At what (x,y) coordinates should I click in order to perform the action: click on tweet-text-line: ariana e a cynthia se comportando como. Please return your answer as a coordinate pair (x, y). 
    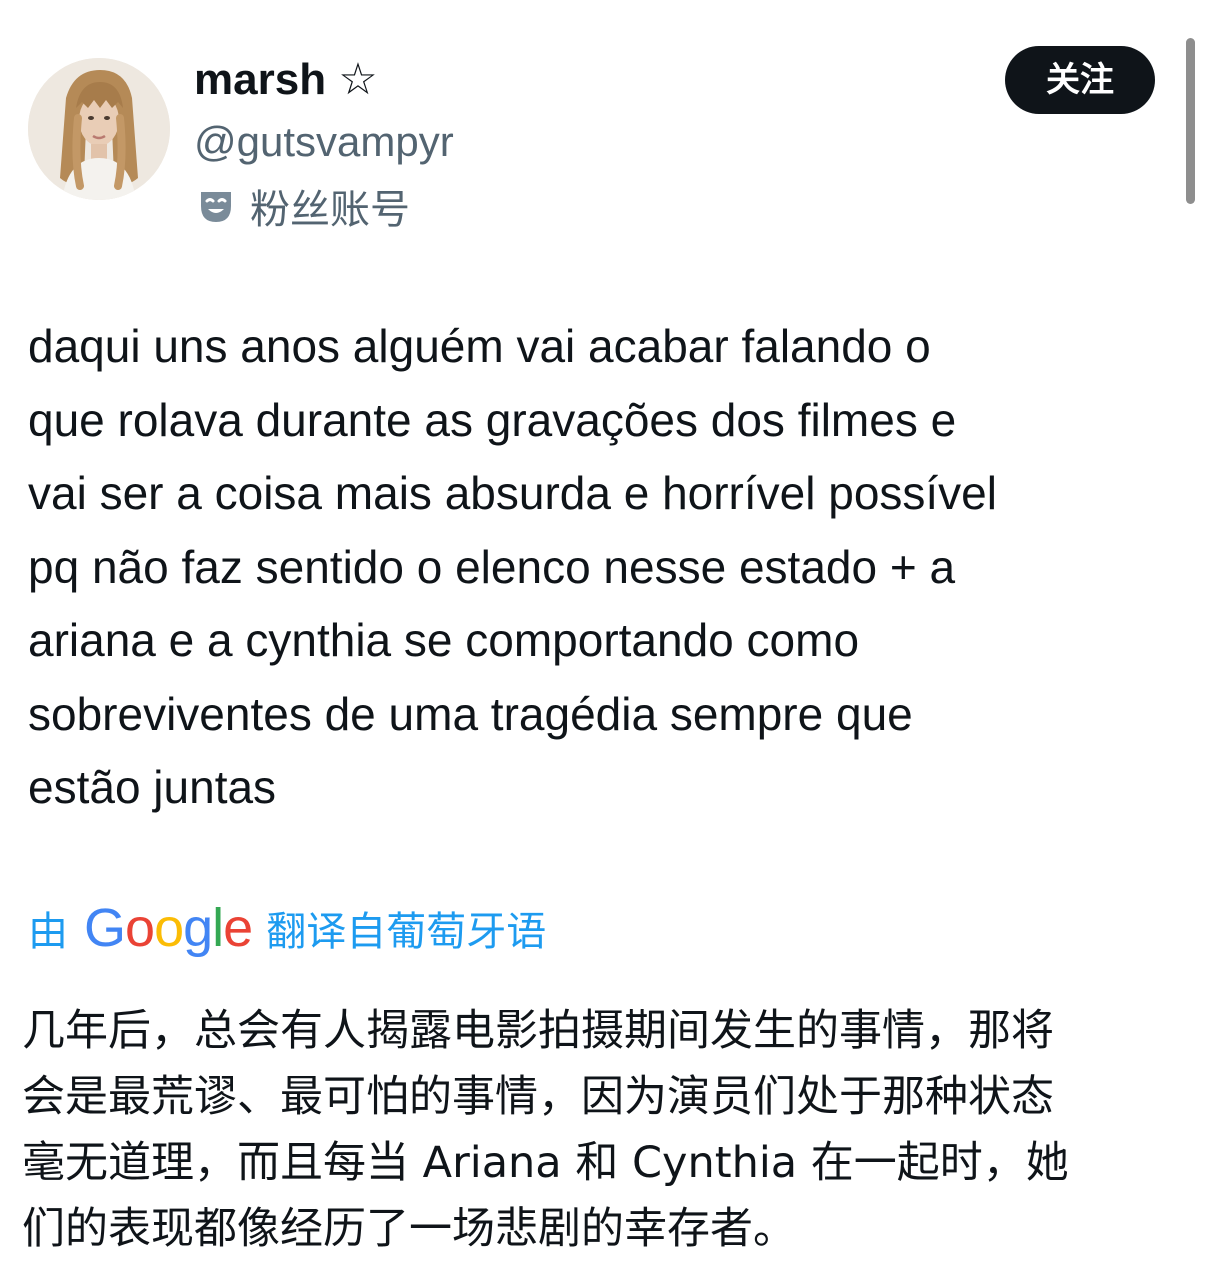
    Looking at the image, I should click on (444, 640).